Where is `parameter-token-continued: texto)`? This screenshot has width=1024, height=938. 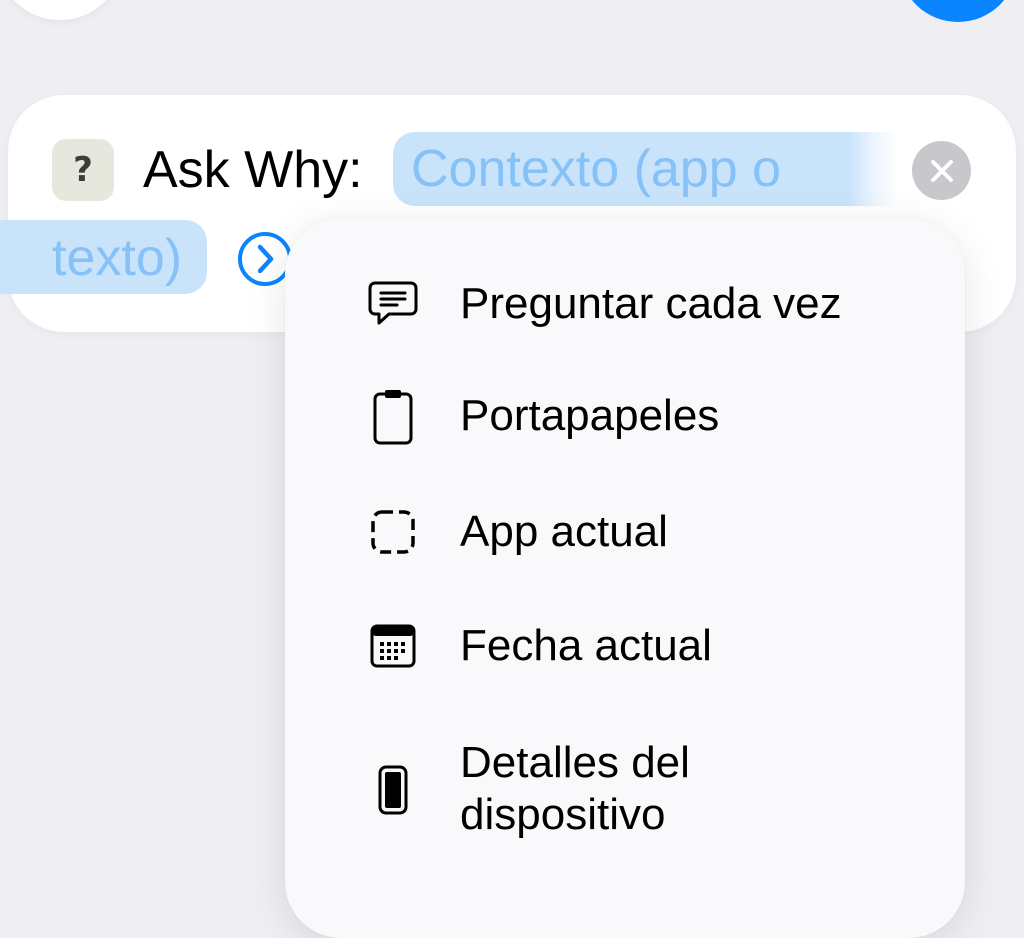 parameter-token-continued: texto) is located at coordinates (103, 257).